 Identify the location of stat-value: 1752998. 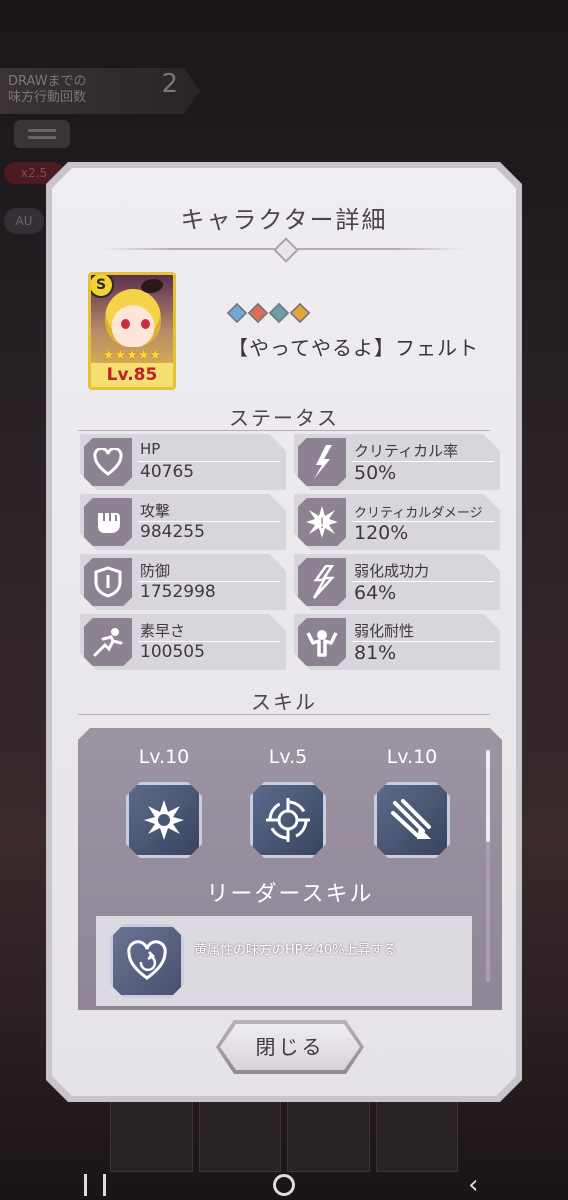
(178, 592).